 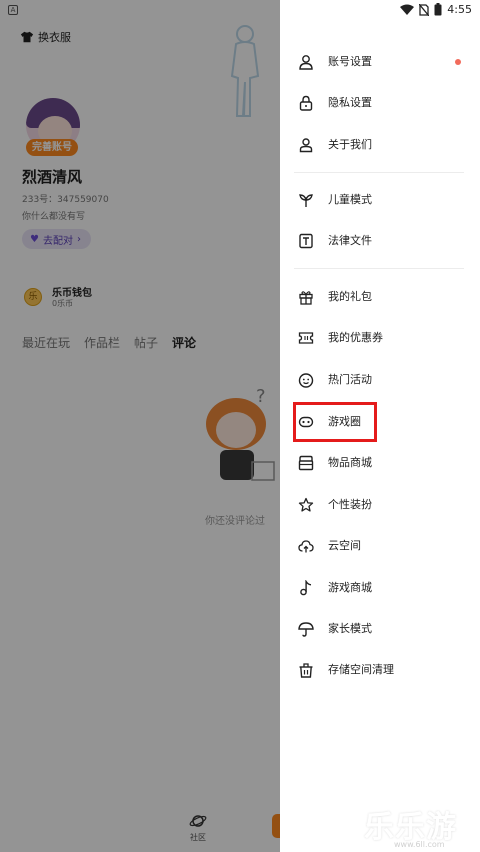 I want to click on people-icon, so click(x=306, y=145).